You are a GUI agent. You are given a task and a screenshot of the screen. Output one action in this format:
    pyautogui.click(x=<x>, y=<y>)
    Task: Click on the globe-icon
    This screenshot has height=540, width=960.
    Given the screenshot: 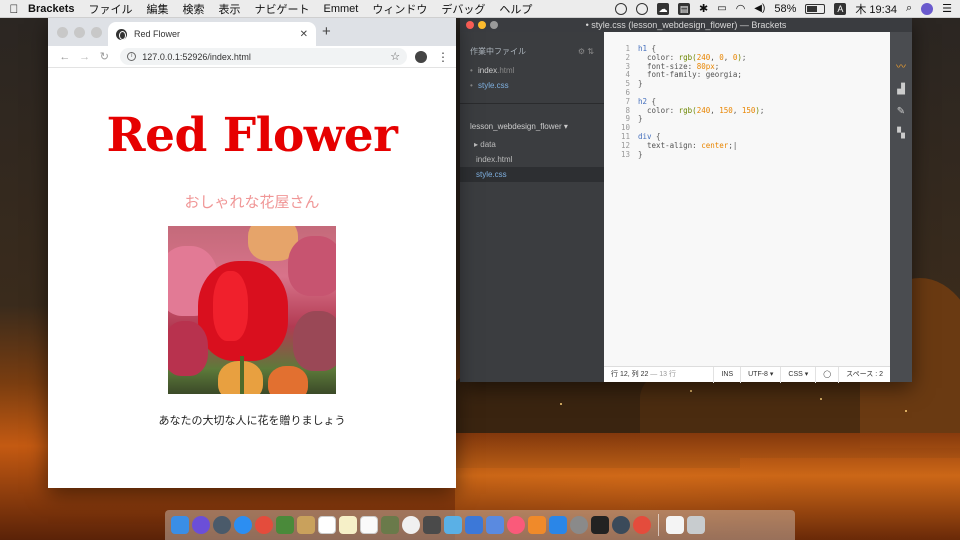 What is the action you would take?
    pyautogui.click(x=121, y=34)
    